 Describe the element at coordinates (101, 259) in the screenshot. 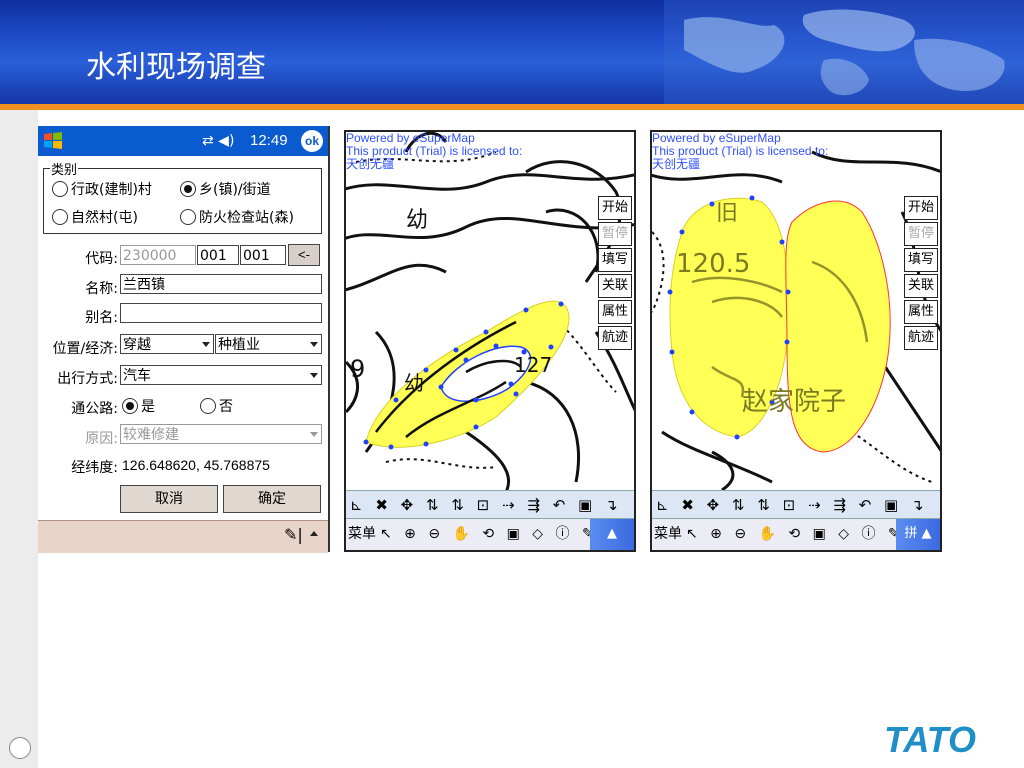

I see `code-label: 代码:` at that location.